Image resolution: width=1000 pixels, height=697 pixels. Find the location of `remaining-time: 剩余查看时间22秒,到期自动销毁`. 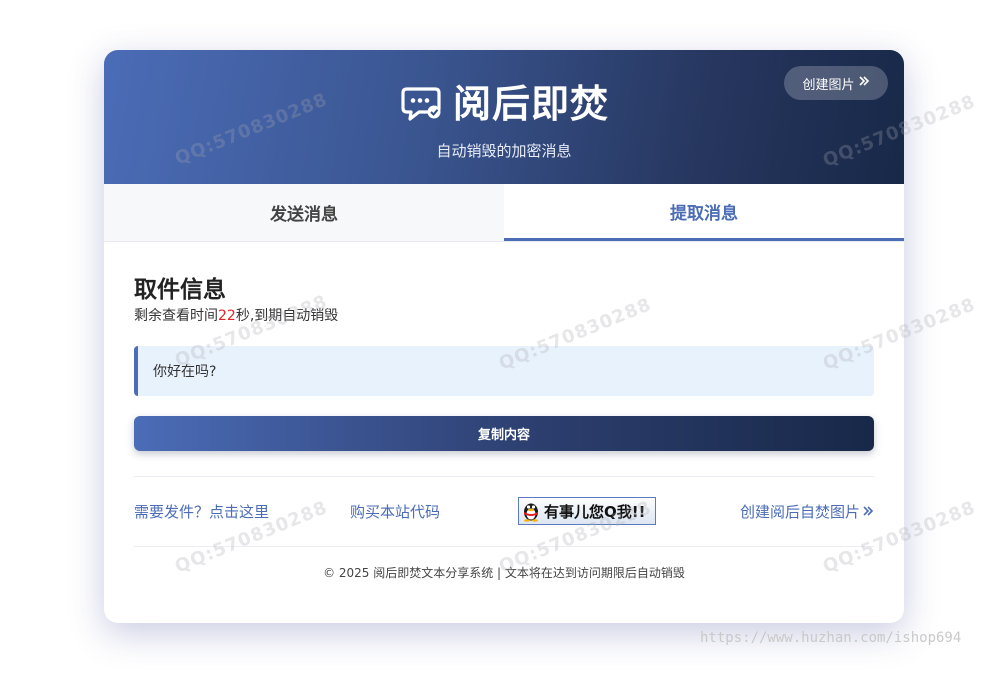

remaining-time: 剩余查看时间22秒,到期自动销毁 is located at coordinates (504, 316).